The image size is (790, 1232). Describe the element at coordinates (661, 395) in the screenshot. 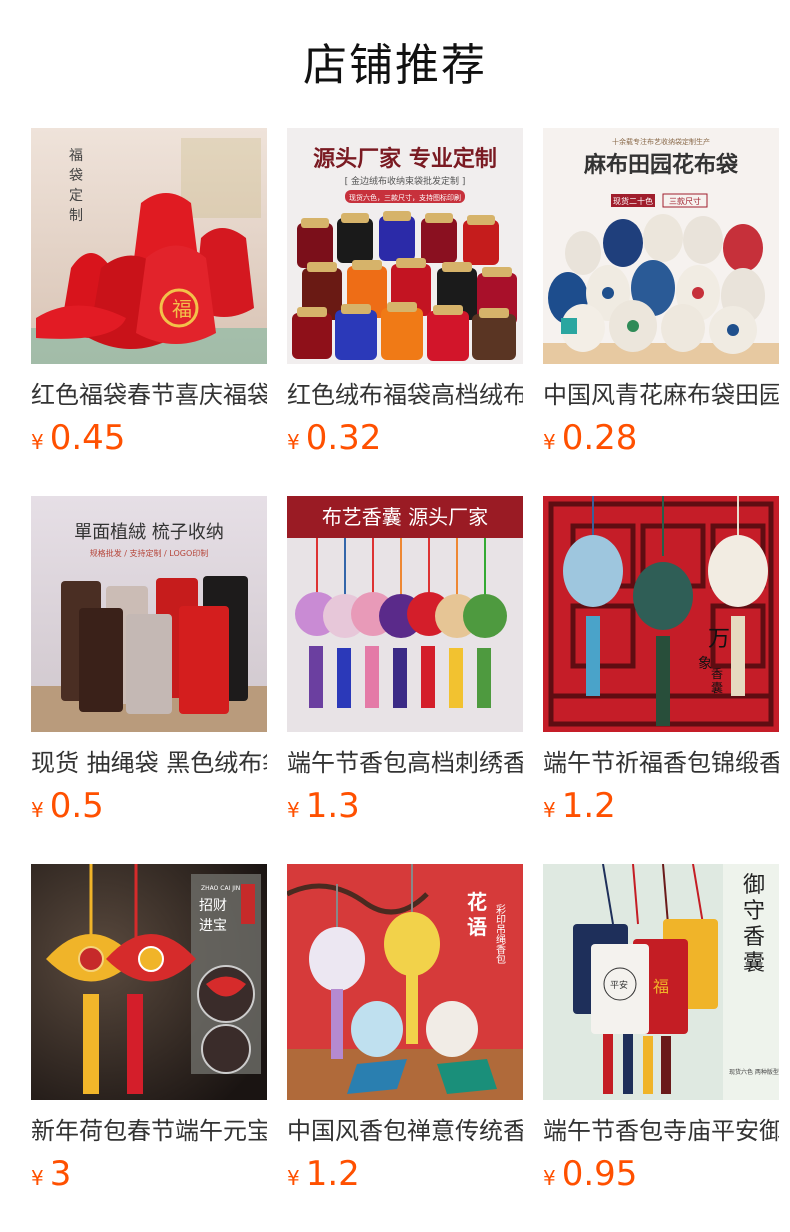

I see `product-name: 中国风青花麻布袋田园风` at that location.